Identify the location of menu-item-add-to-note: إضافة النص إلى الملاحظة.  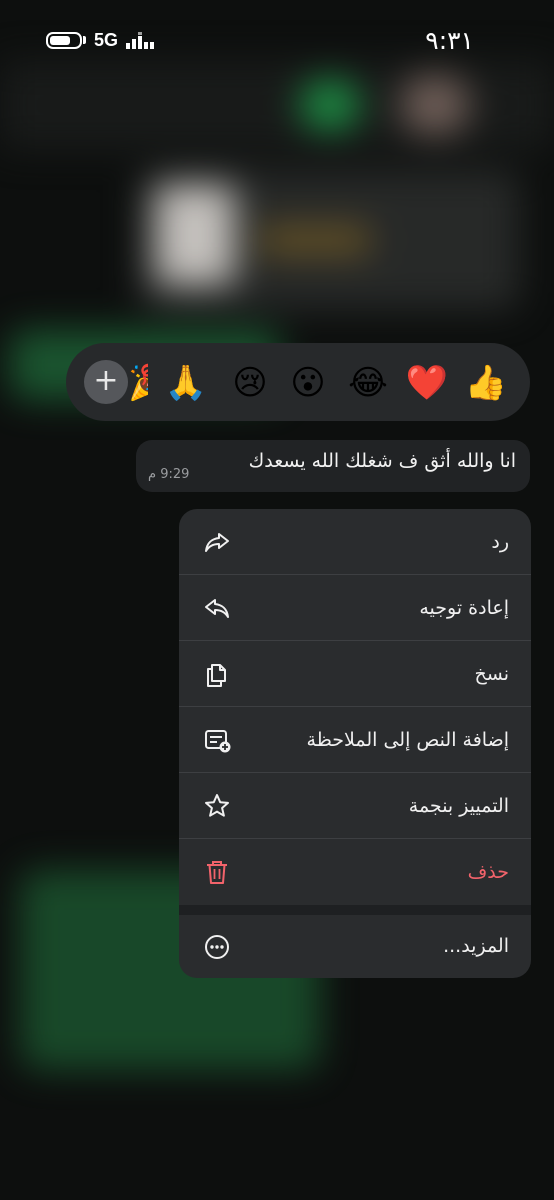
(355, 740).